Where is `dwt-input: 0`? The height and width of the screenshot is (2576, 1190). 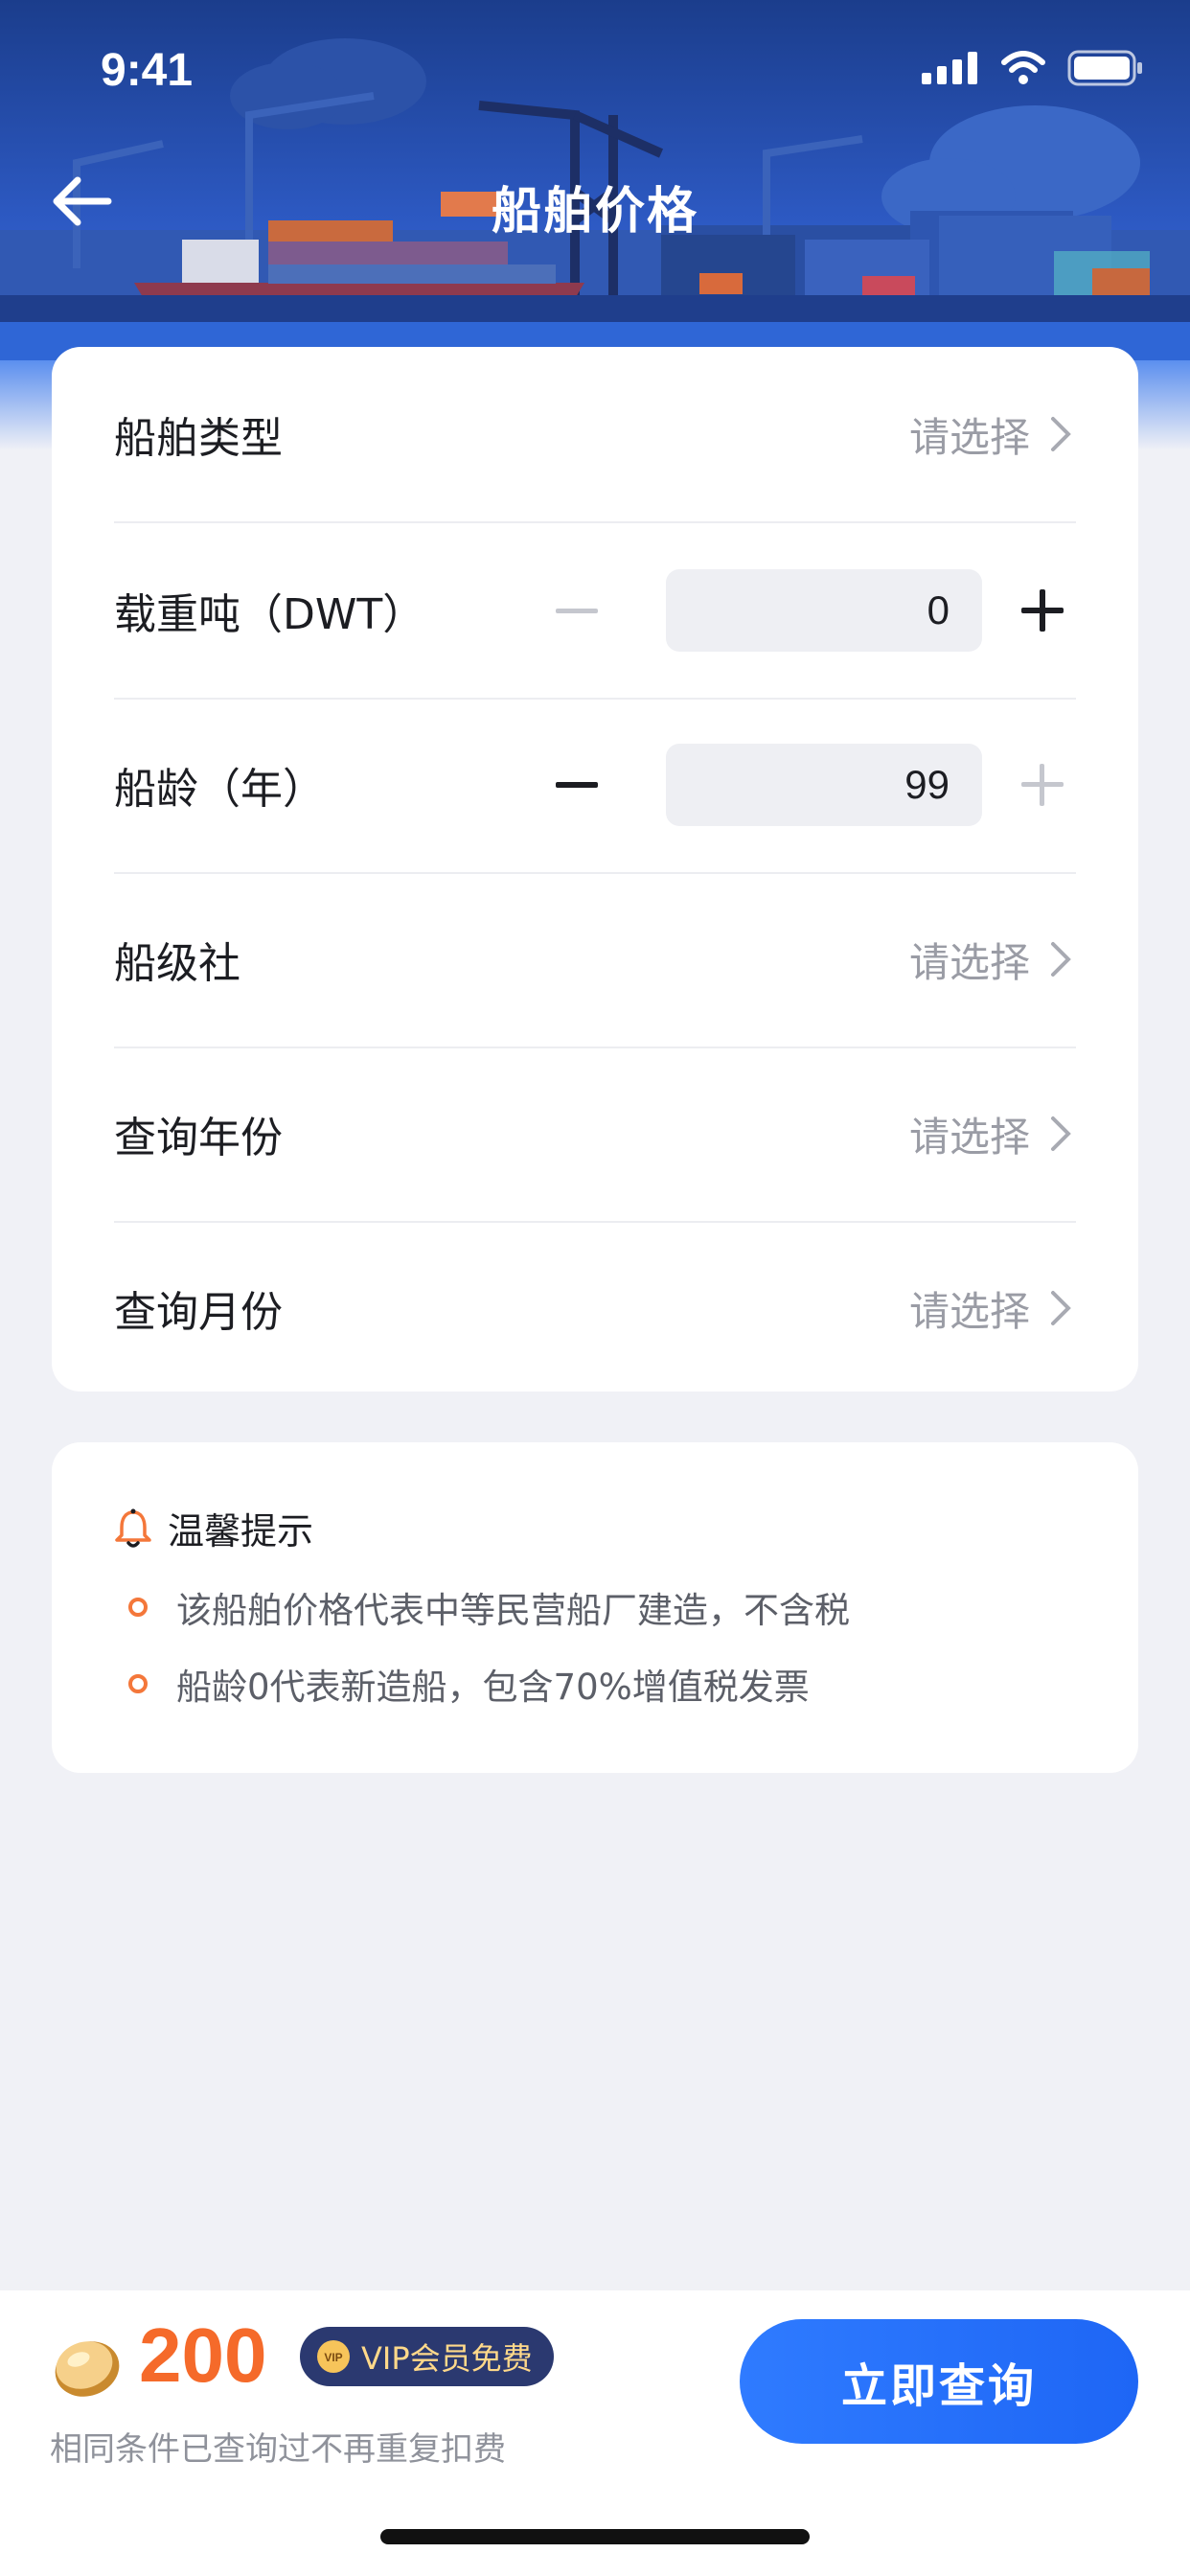
dwt-input: 0 is located at coordinates (824, 610).